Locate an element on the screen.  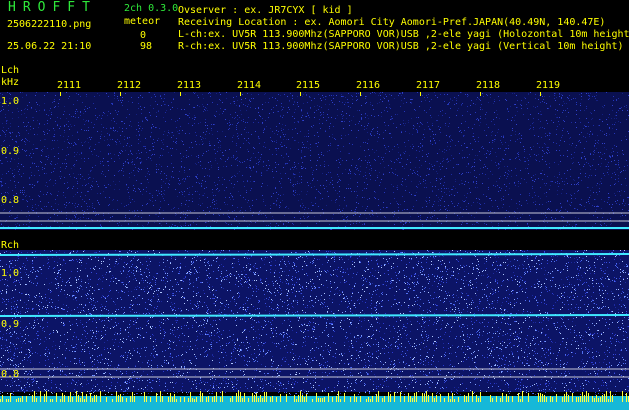
minute-label: 2119 is located at coordinates (548, 85).